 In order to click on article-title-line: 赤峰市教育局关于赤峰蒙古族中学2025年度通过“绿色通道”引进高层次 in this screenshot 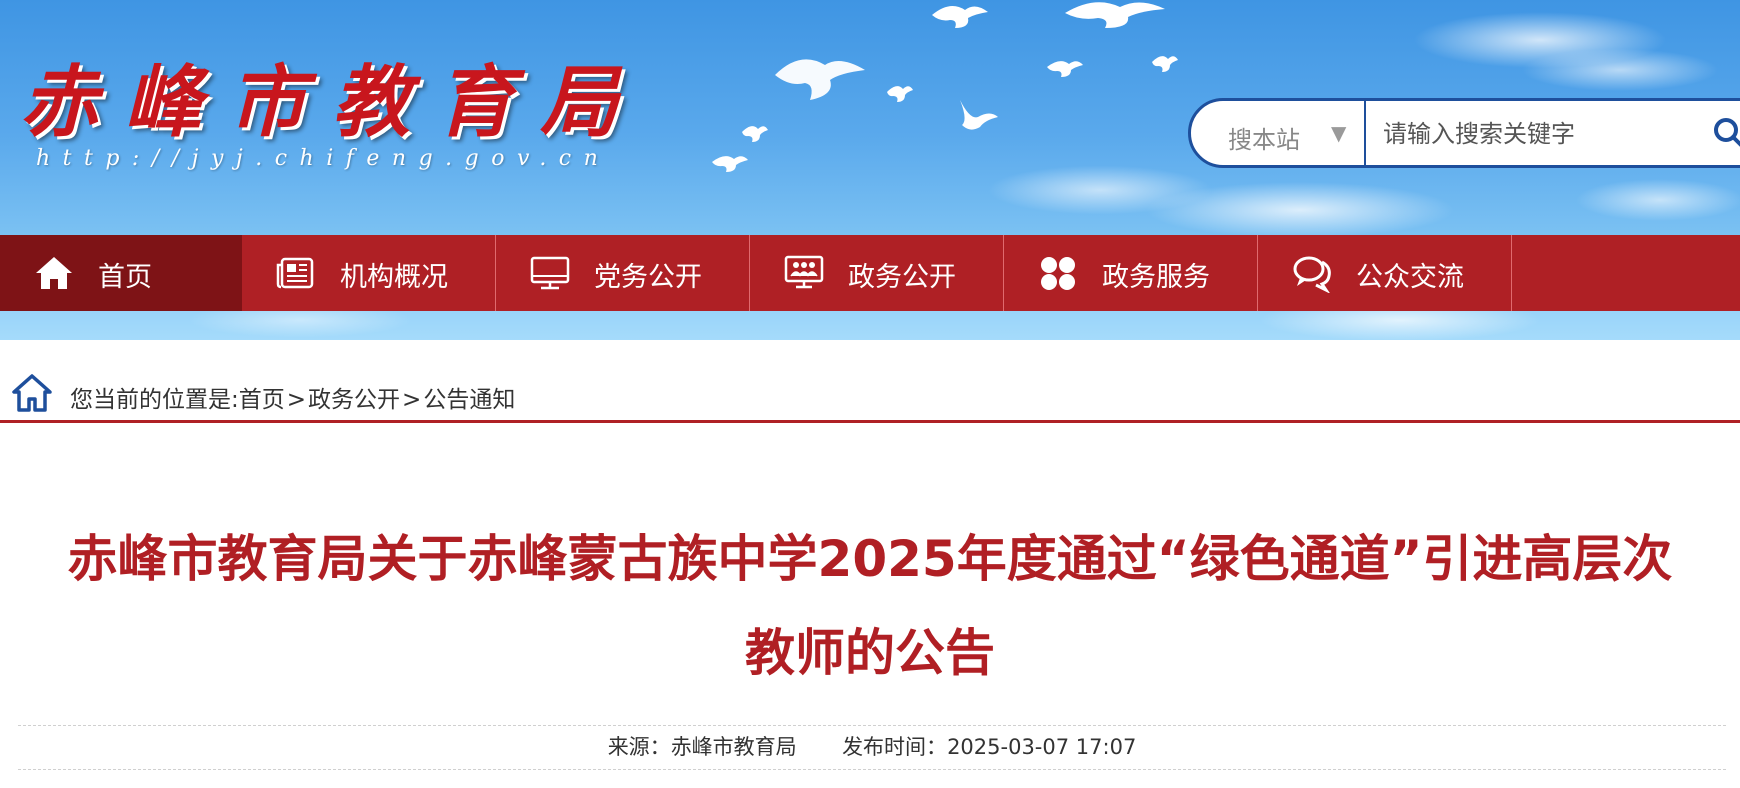, I will do `click(870, 559)`.